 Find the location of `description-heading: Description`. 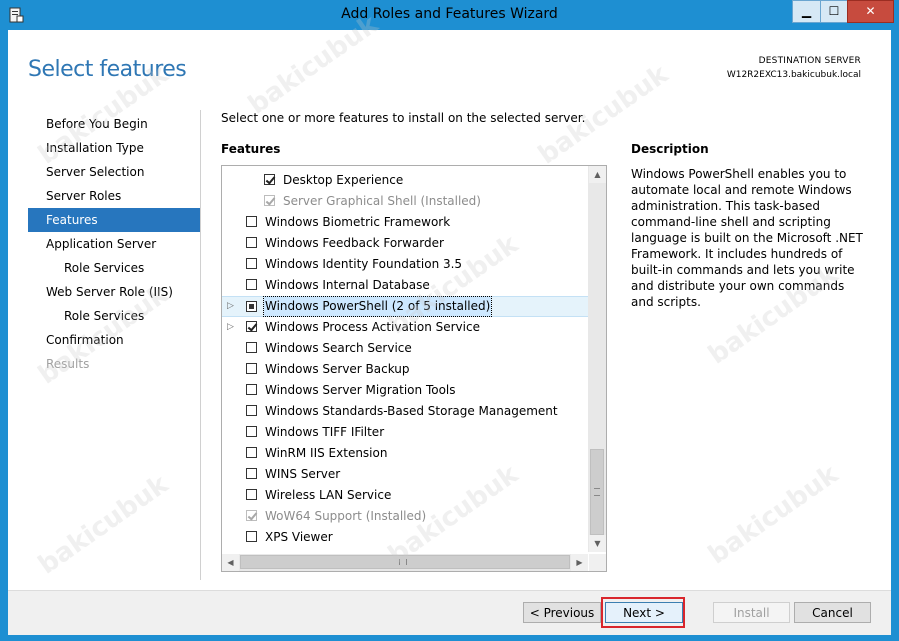

description-heading: Description is located at coordinates (670, 149).